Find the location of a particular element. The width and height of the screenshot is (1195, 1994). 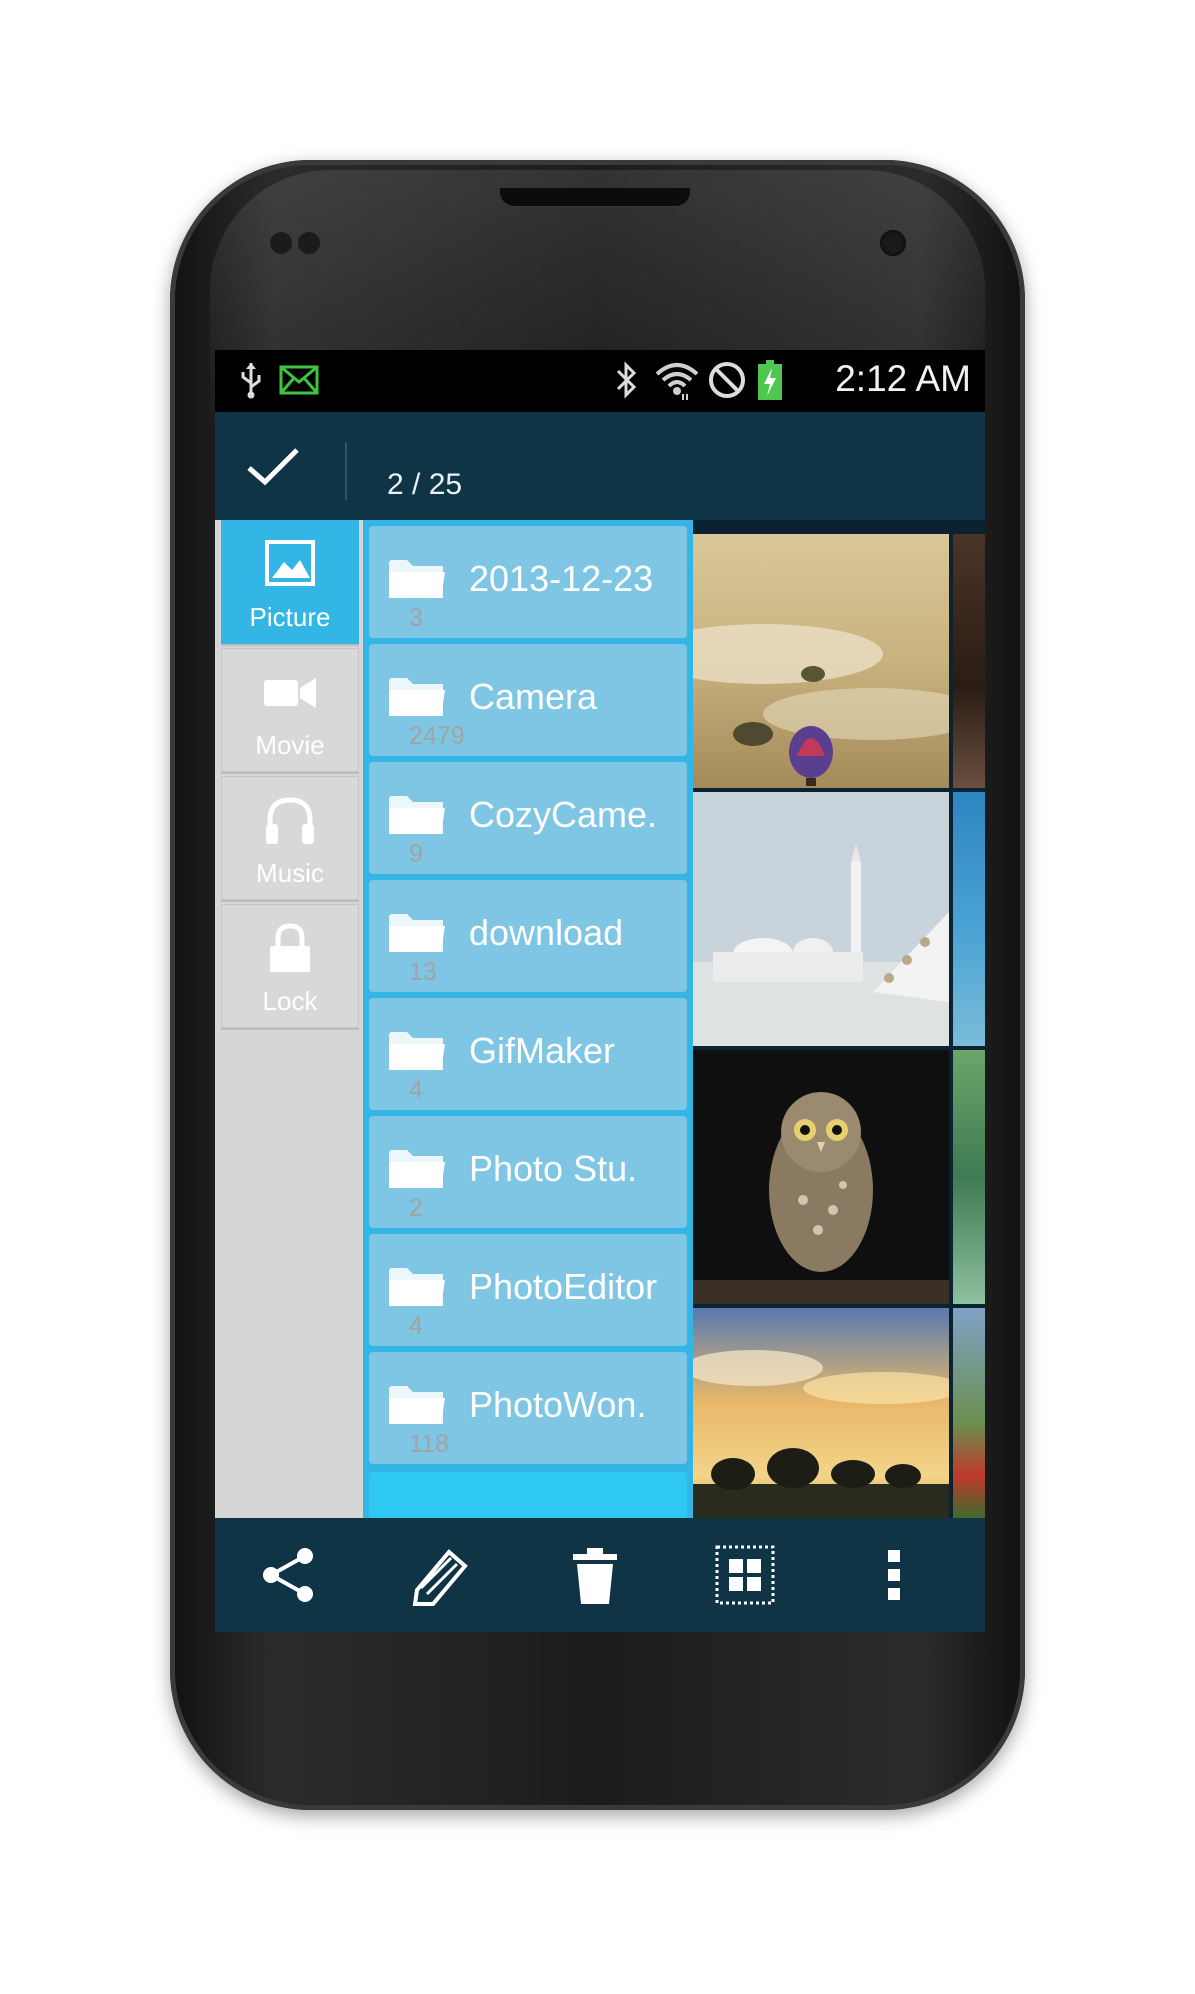

front-camera is located at coordinates (893, 243).